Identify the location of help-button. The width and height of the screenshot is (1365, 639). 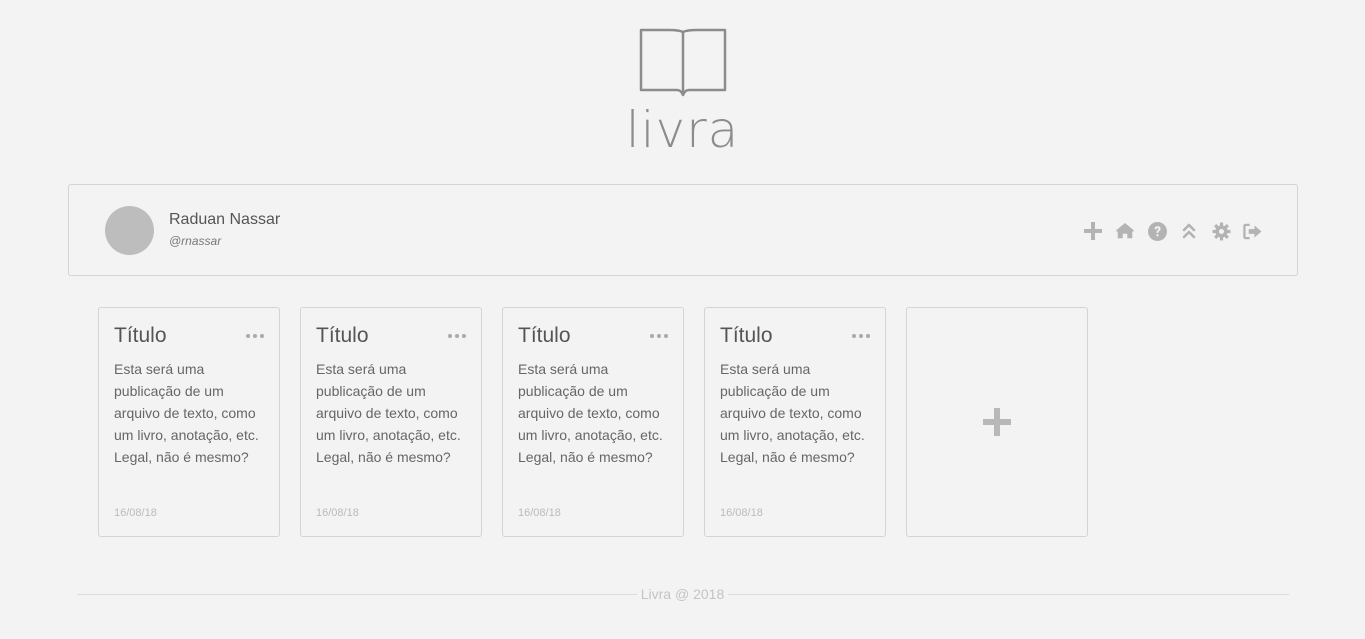
(1157, 231).